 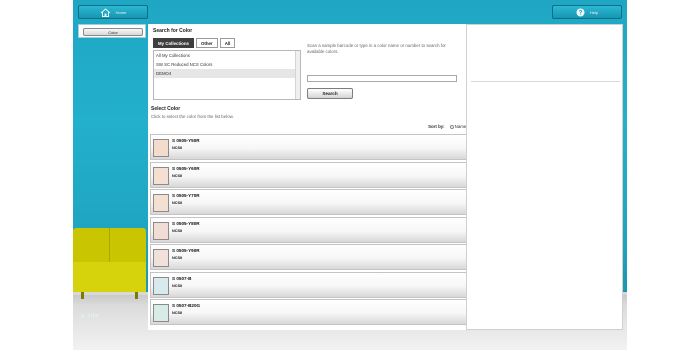 What do you see at coordinates (330, 93) in the screenshot?
I see `search-button: Search` at bounding box center [330, 93].